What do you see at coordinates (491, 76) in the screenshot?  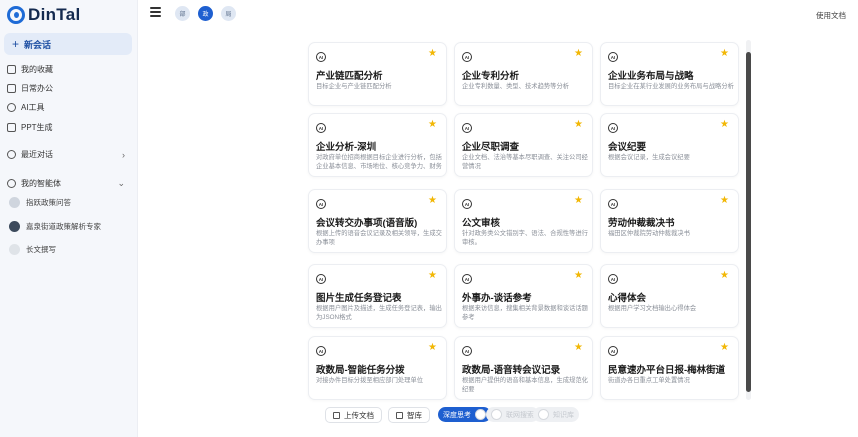 I see `card-title: 企业专利分析` at bounding box center [491, 76].